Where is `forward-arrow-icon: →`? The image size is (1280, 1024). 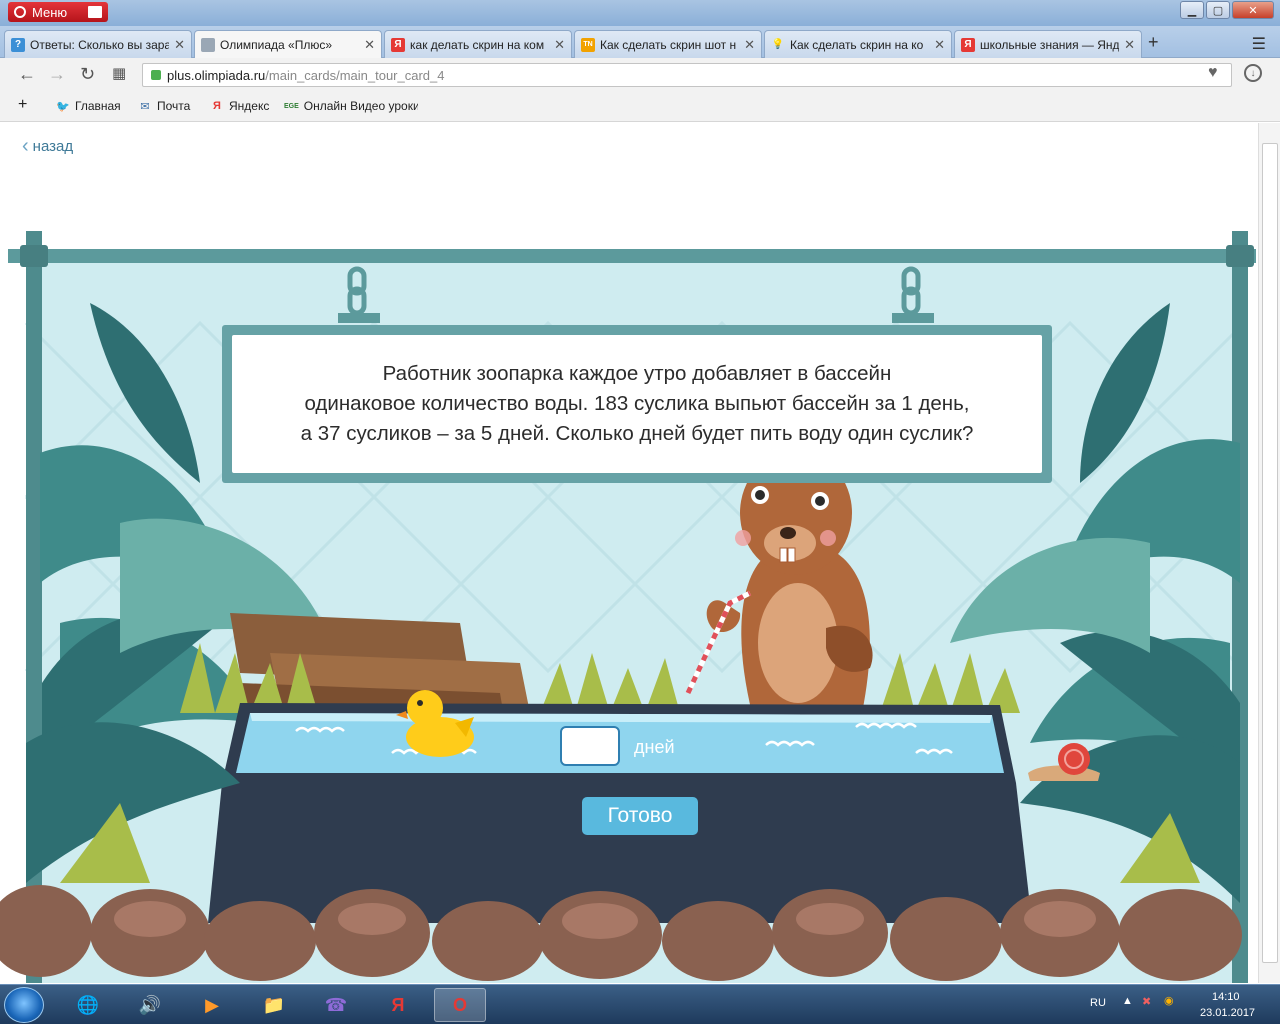
forward-arrow-icon: → is located at coordinates (57, 74).